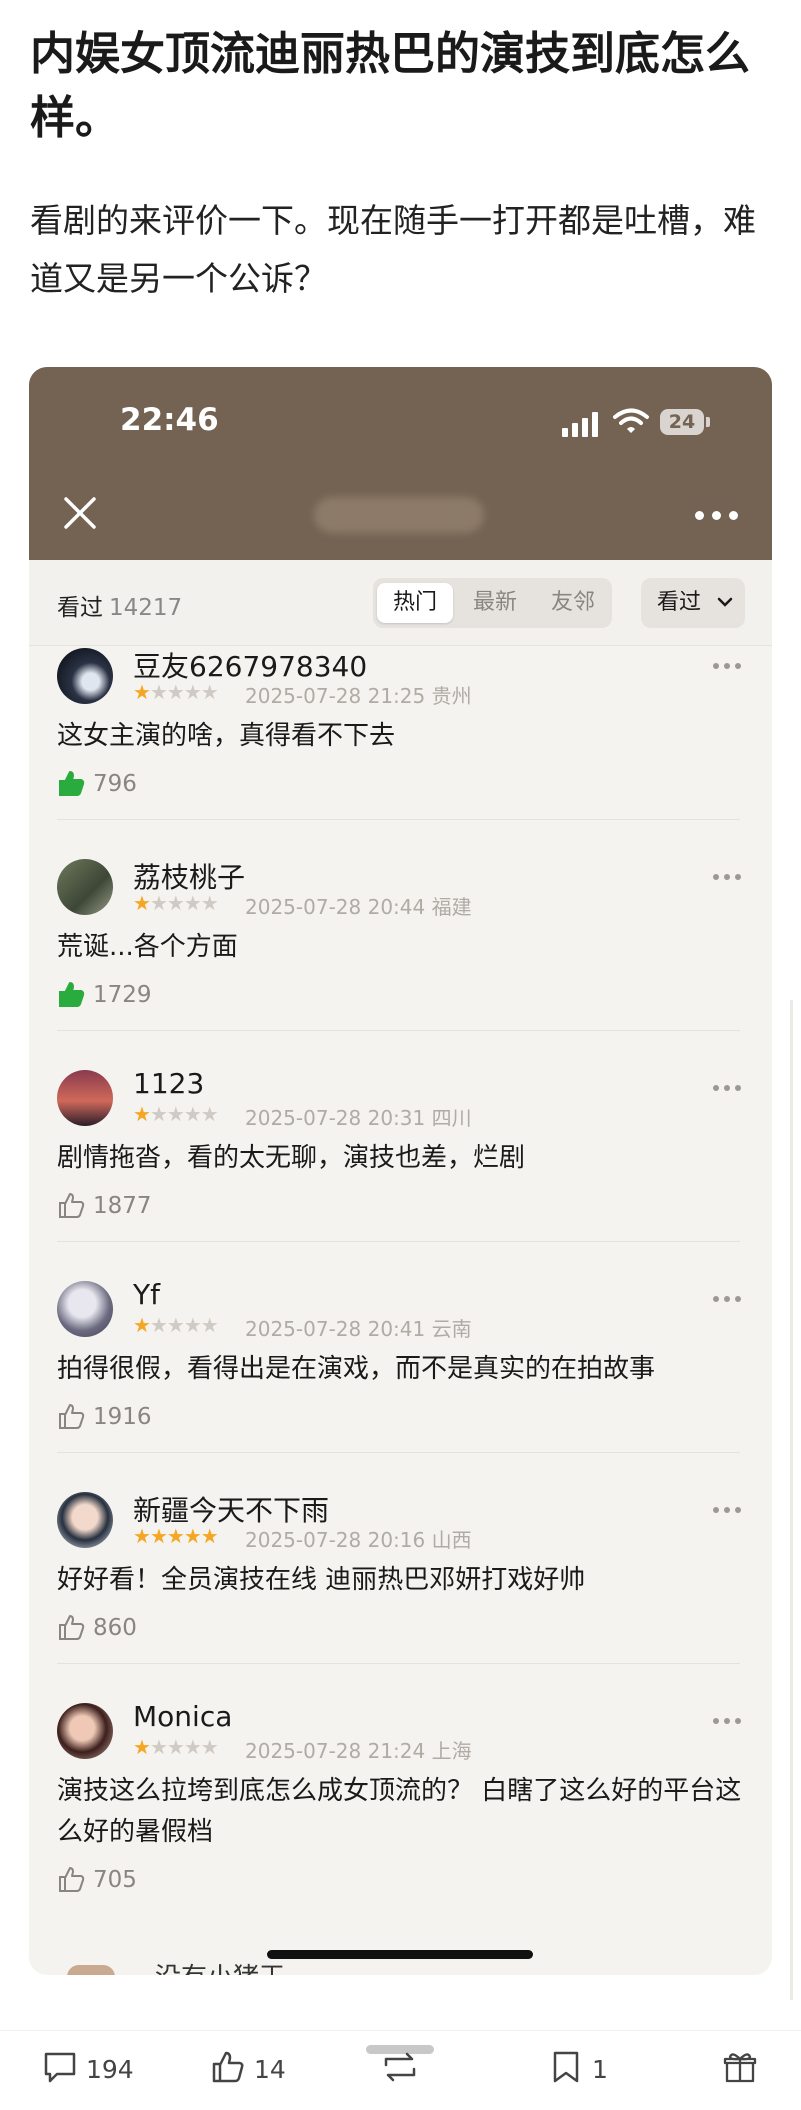 This screenshot has width=801, height=2110. Describe the element at coordinates (742, 2068) in the screenshot. I see `gift-button` at that location.